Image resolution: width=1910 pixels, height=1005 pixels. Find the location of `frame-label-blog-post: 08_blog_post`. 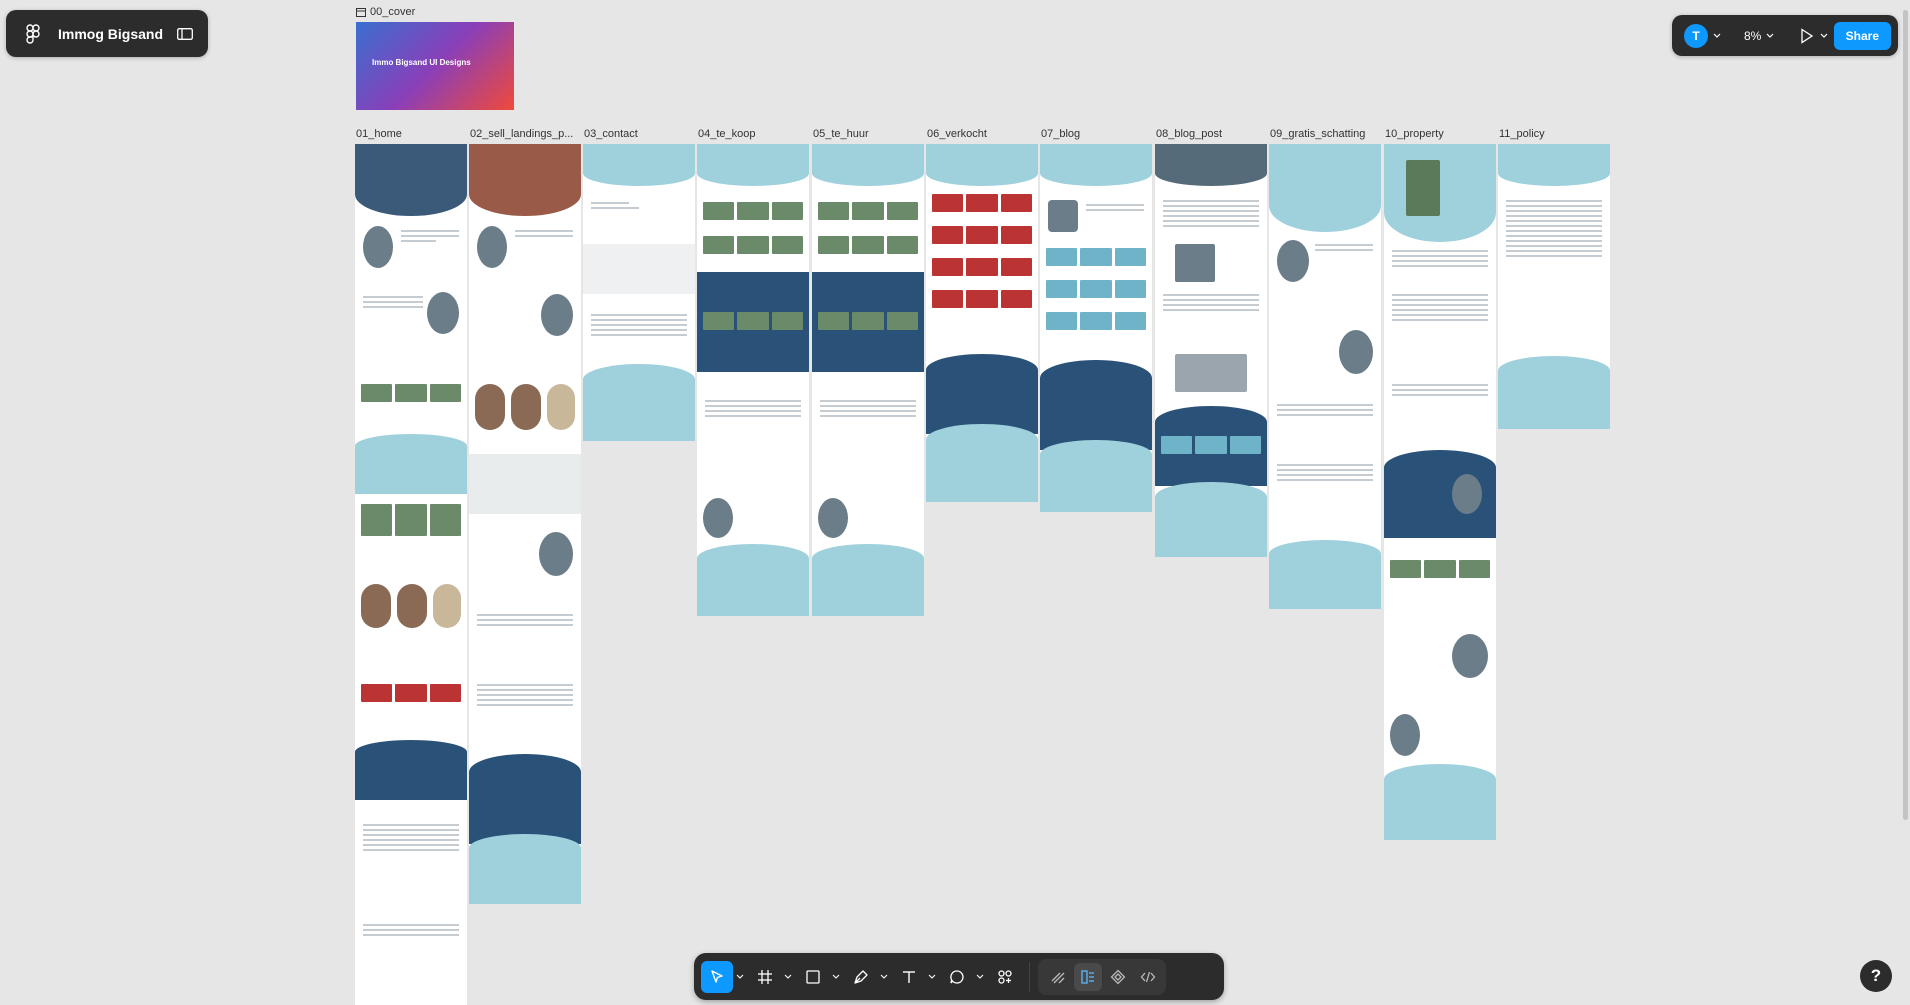

frame-label-blog-post: 08_blog_post is located at coordinates (1189, 134).